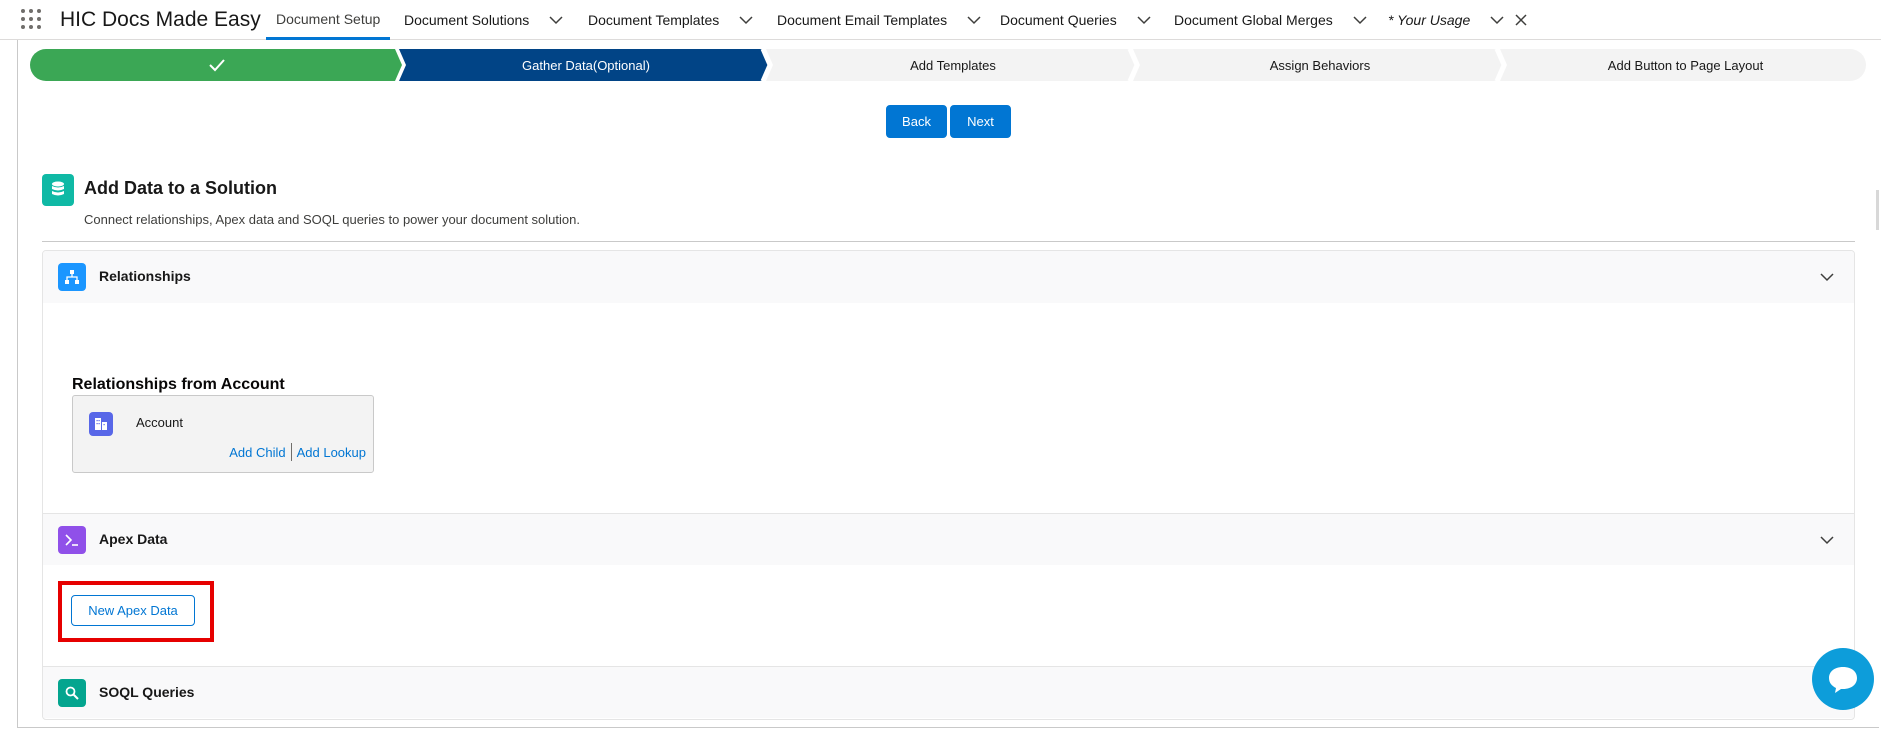 The image size is (1881, 730). Describe the element at coordinates (159, 422) in the screenshot. I see `relationship-card-name: Account` at that location.